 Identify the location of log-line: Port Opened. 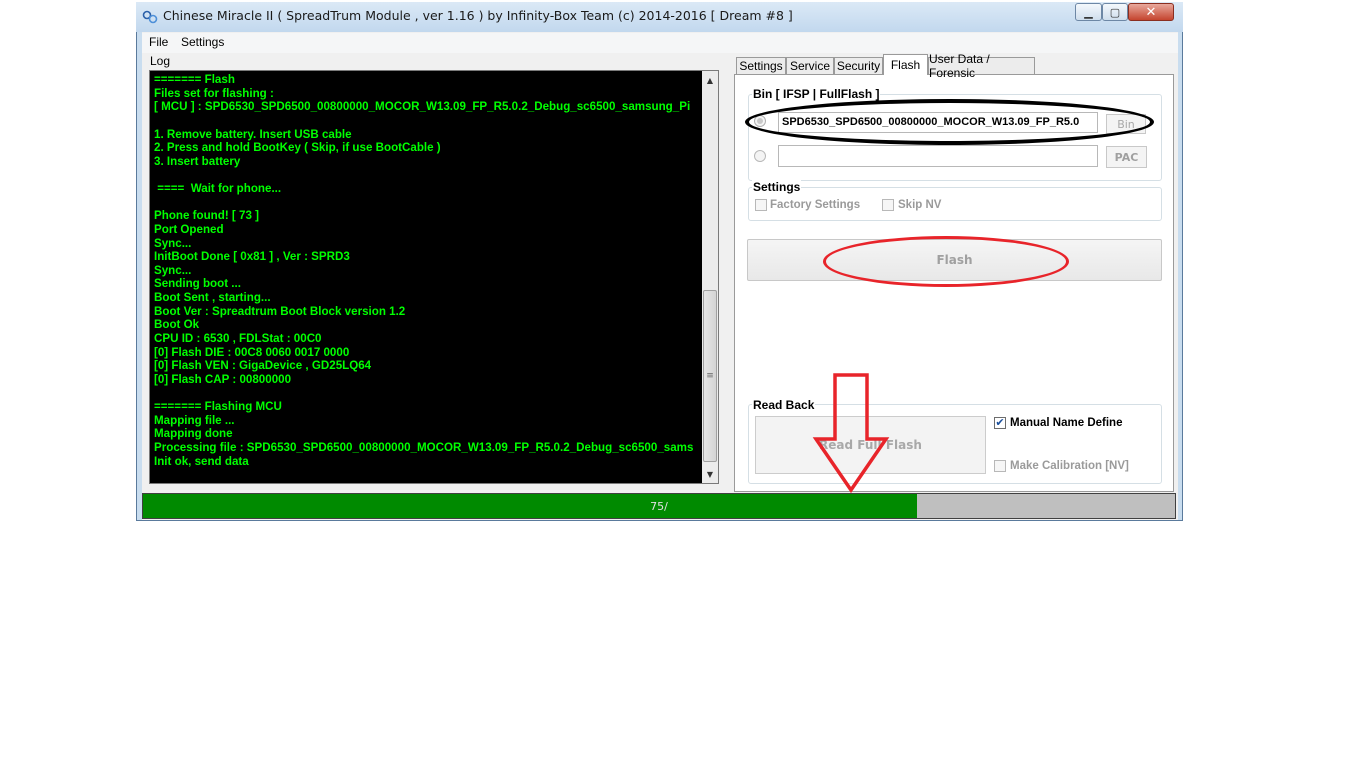
(189, 229).